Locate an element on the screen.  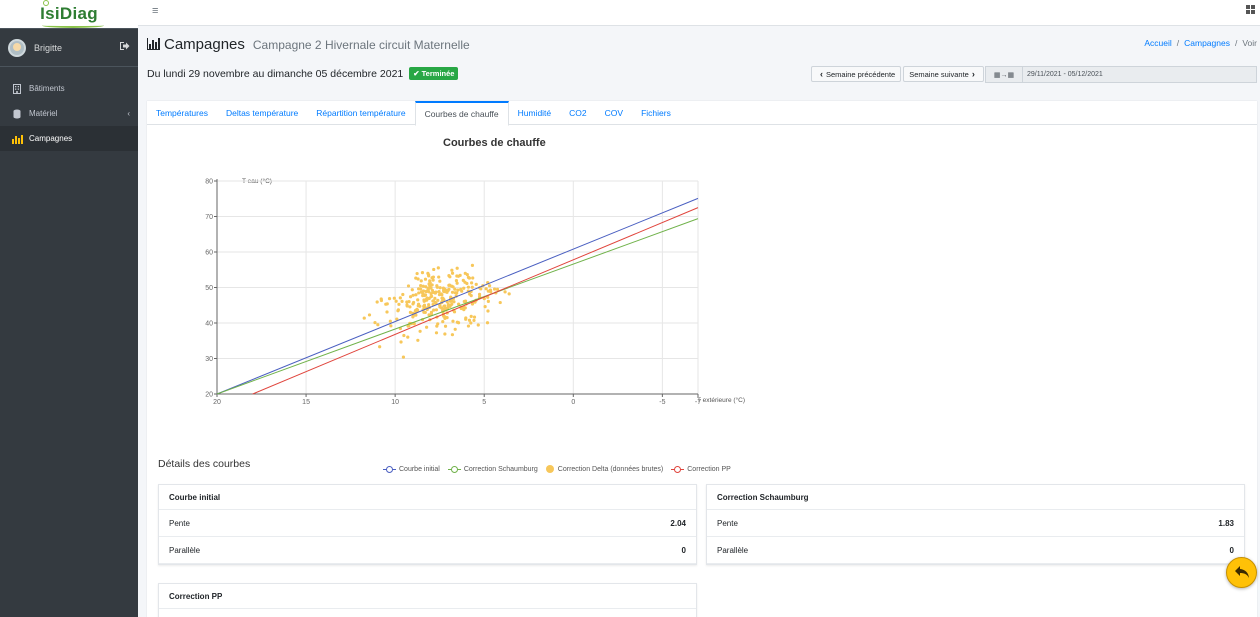
curve-row-parallele: Parallèle 0 is located at coordinates (427, 550).